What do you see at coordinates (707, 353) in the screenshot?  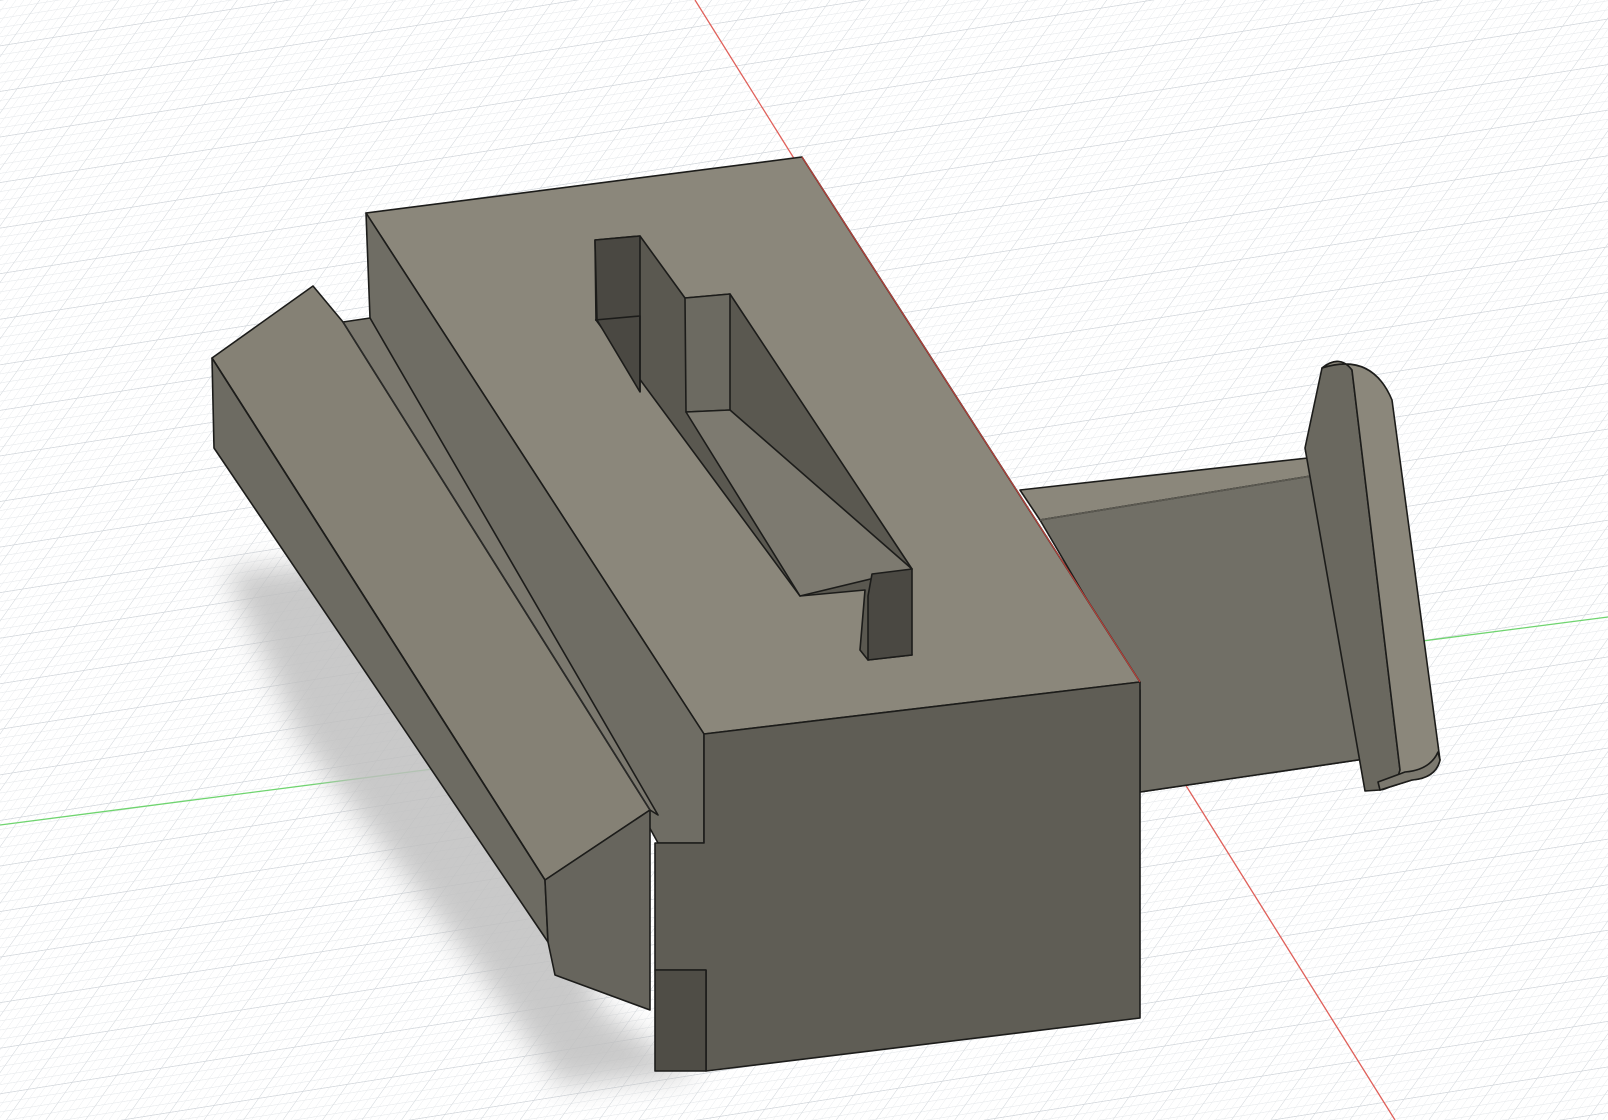 I see `slot-inner-block` at bounding box center [707, 353].